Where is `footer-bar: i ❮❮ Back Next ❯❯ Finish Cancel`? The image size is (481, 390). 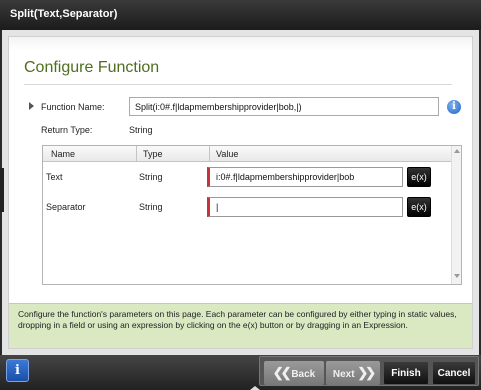
footer-bar: i ❮❮ Back Next ❯❯ Finish Cancel is located at coordinates (240, 372).